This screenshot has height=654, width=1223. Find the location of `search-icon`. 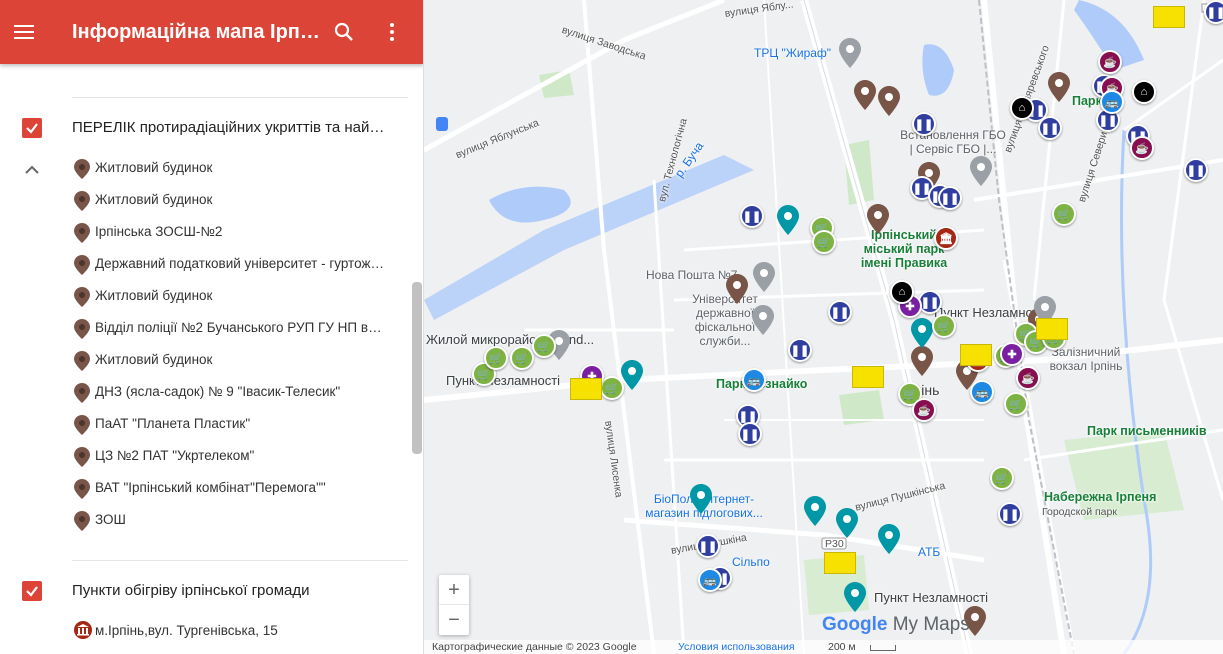

search-icon is located at coordinates (344, 32).